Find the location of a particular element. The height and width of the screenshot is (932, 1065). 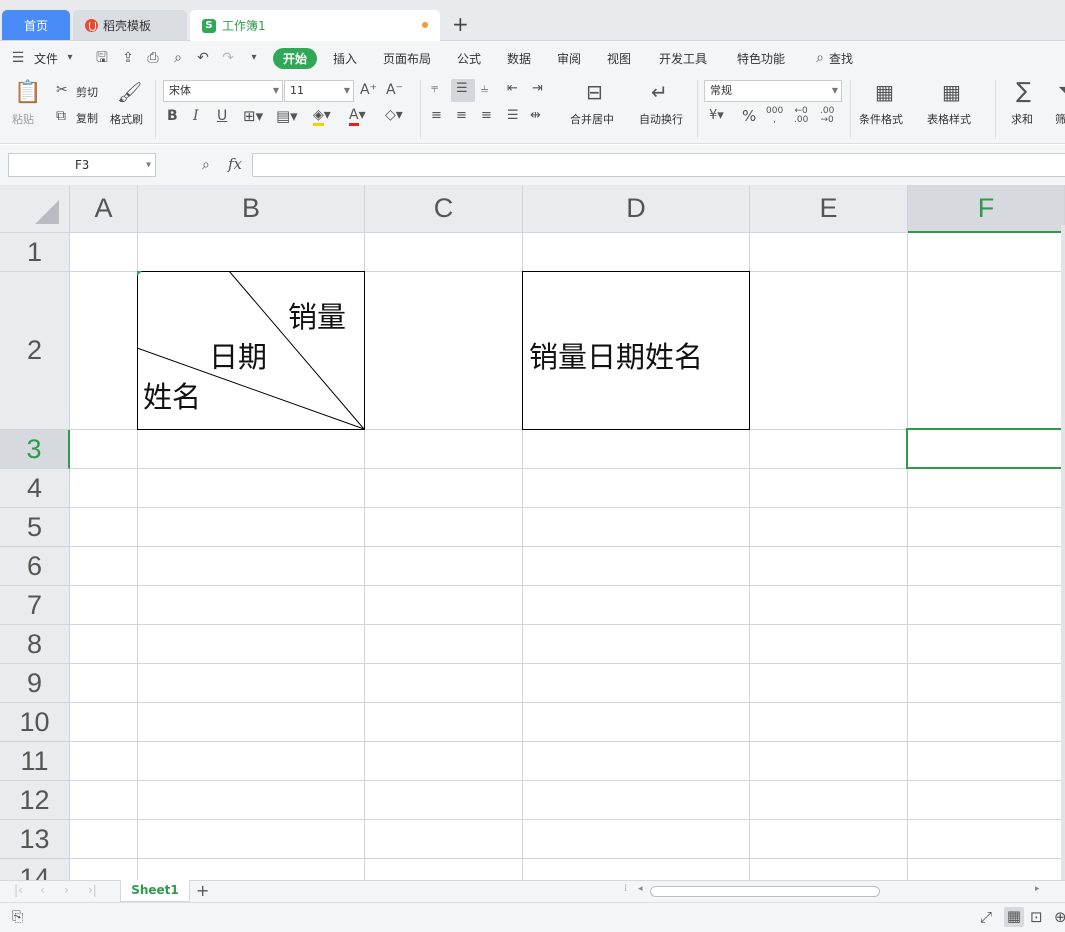

search-icon: ⌕ is located at coordinates (820, 58).